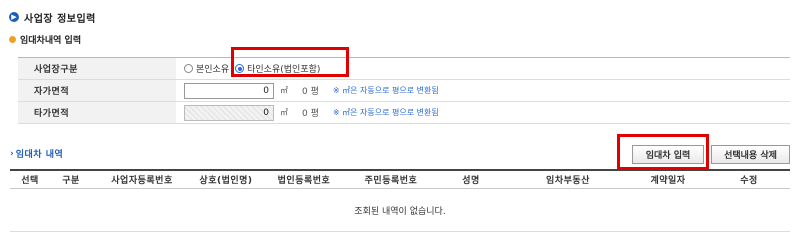  Describe the element at coordinates (284, 112) in the screenshot. I see `other-area-unit: ㎡` at that location.